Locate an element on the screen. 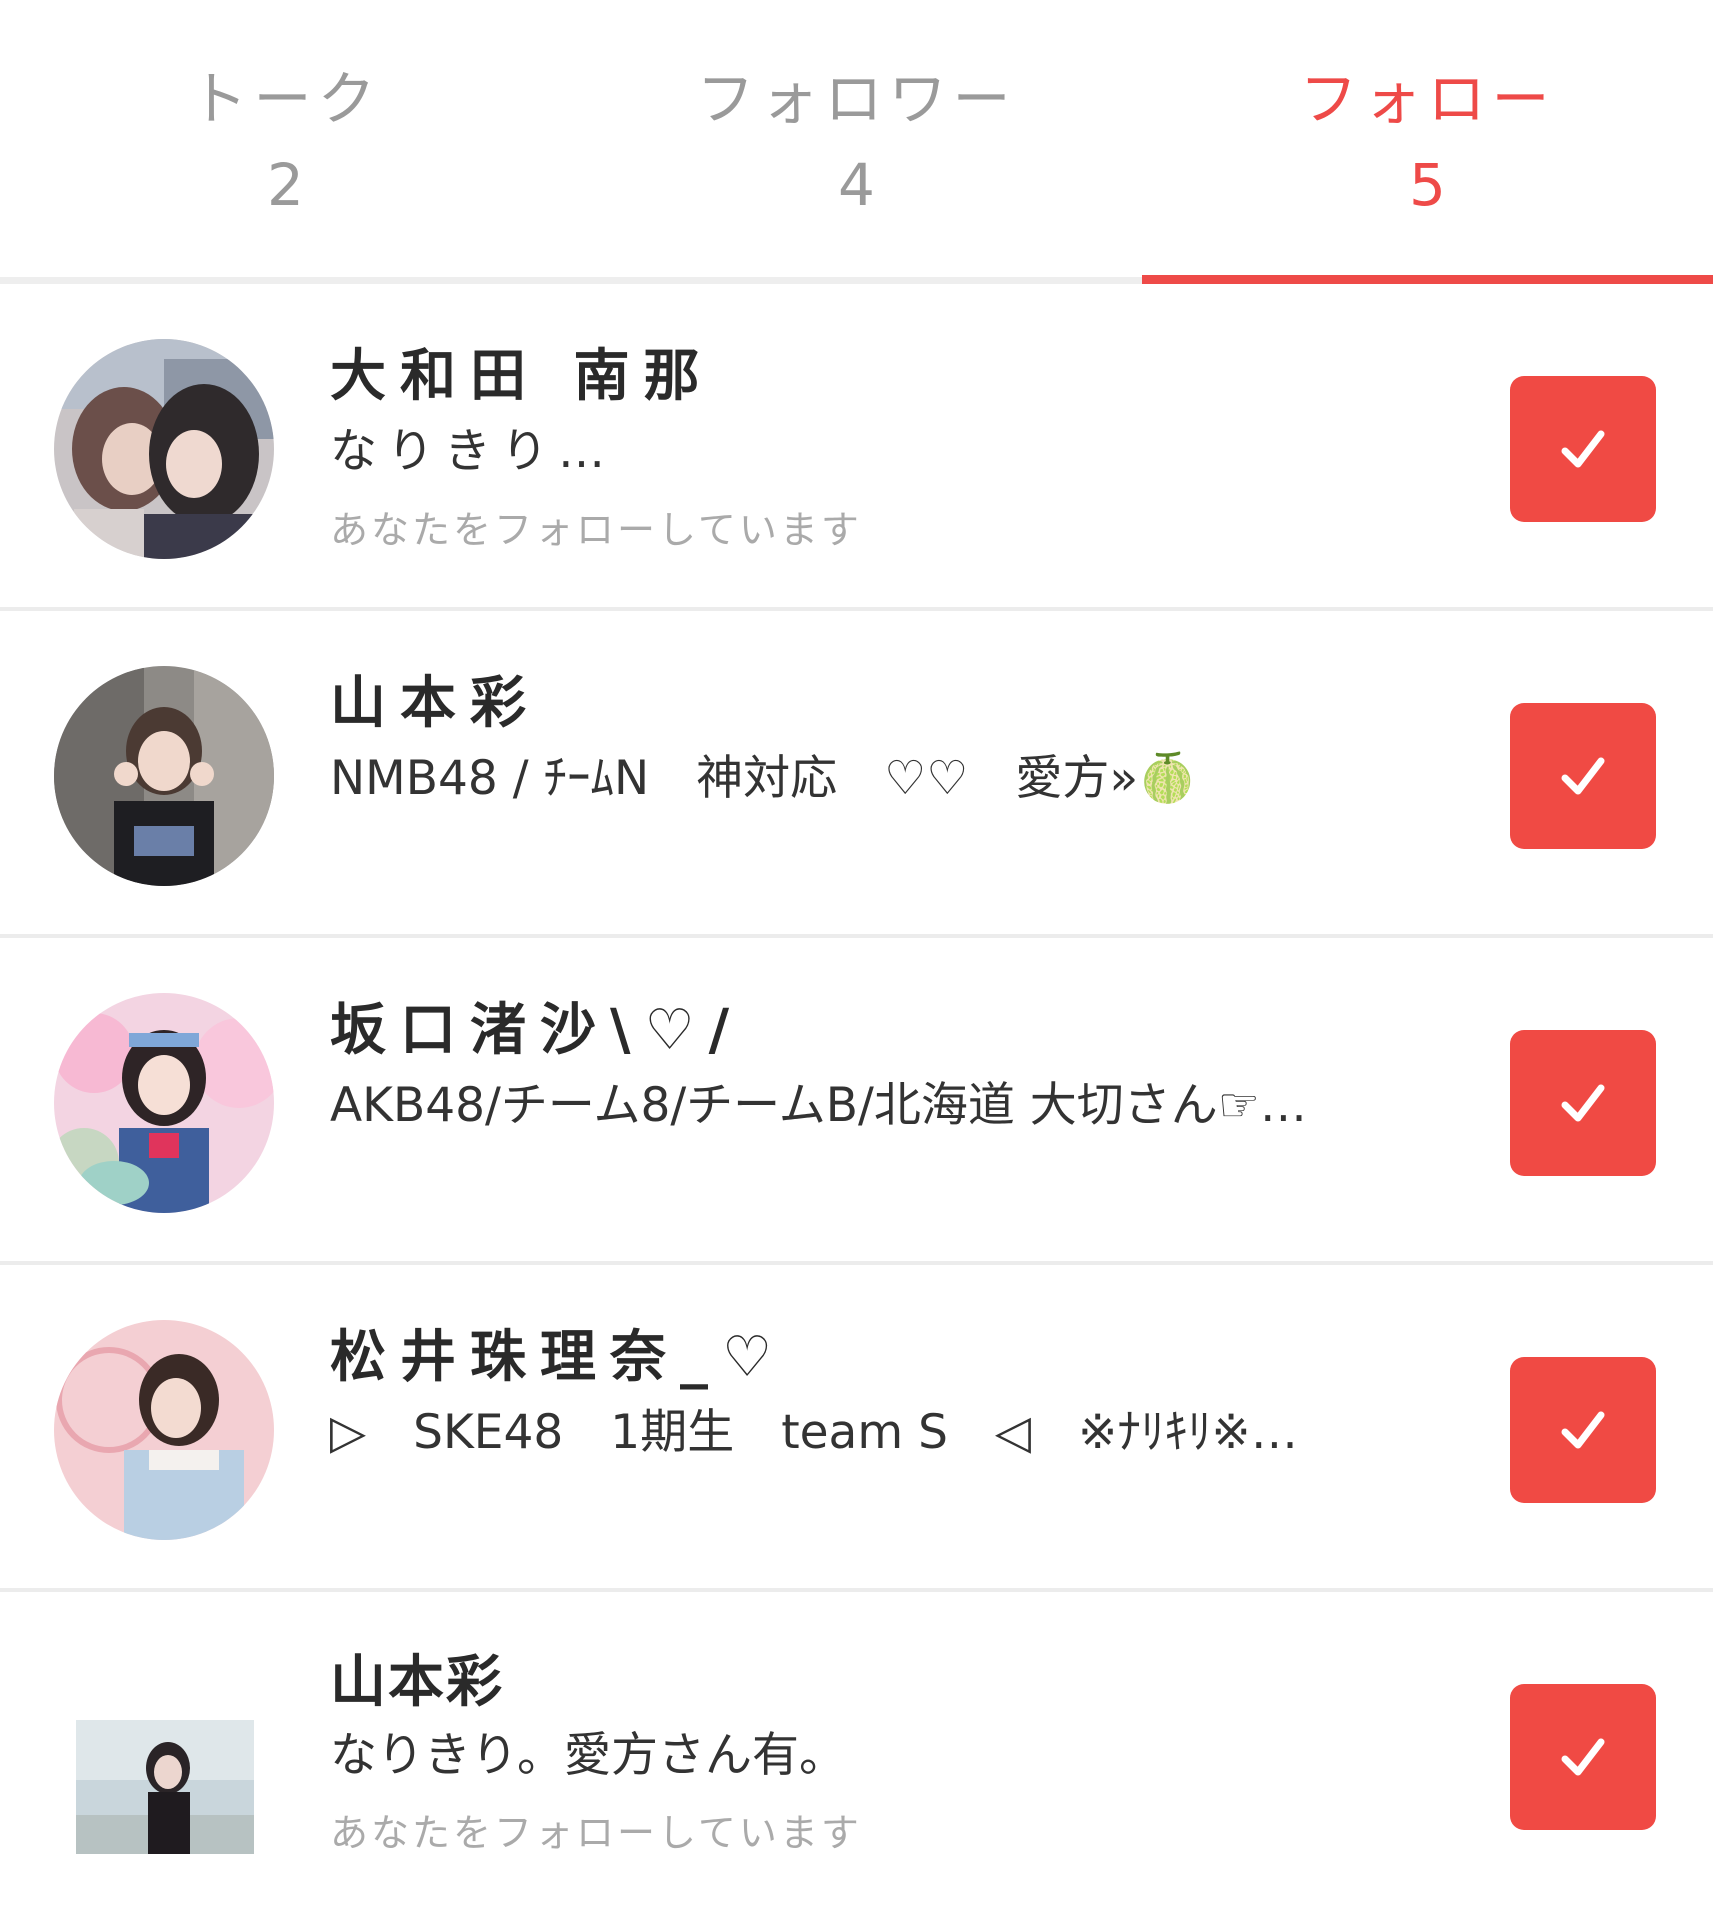  tab-bar: トーク 2 フォロワー 4 フォロー 5 is located at coordinates (856, 140).